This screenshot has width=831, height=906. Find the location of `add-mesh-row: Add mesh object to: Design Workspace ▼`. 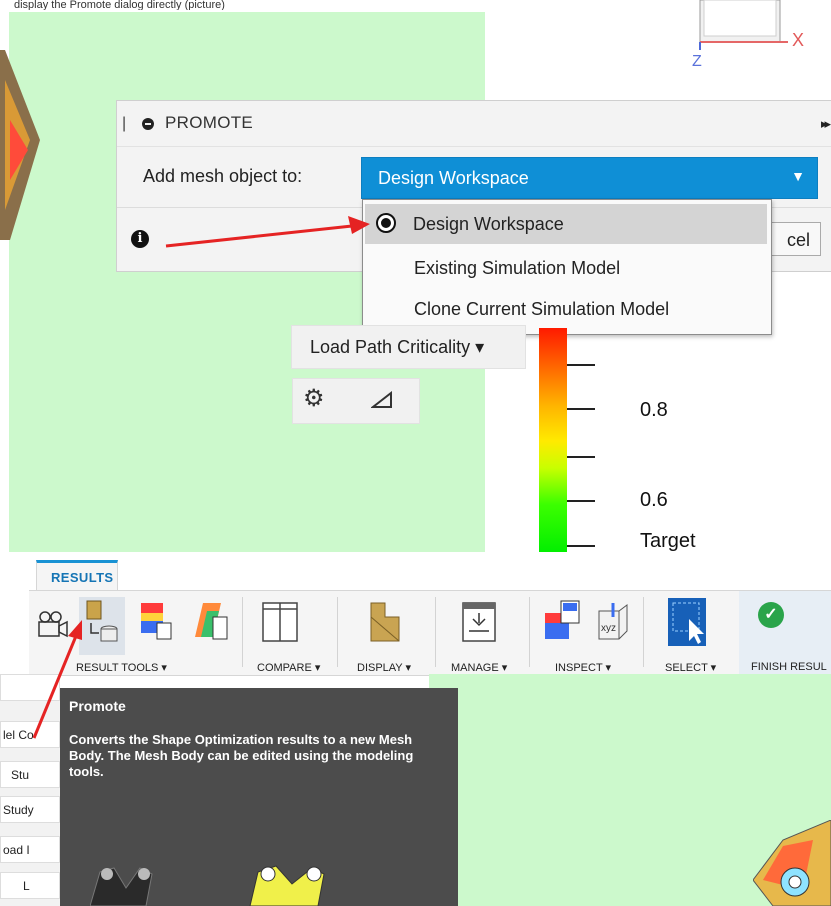

add-mesh-row: Add mesh object to: Design Workspace ▼ is located at coordinates (474, 177).